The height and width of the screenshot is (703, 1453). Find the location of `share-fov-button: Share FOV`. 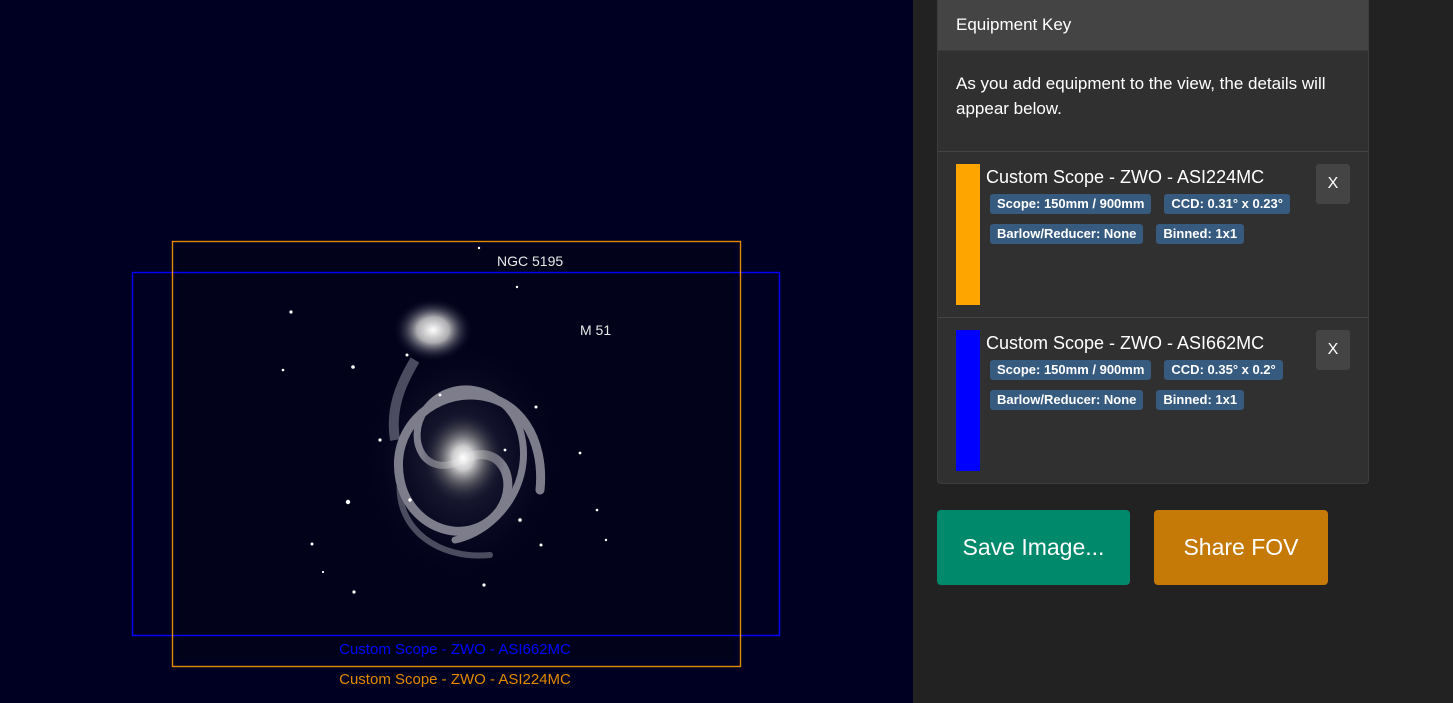

share-fov-button: Share FOV is located at coordinates (1241, 547).